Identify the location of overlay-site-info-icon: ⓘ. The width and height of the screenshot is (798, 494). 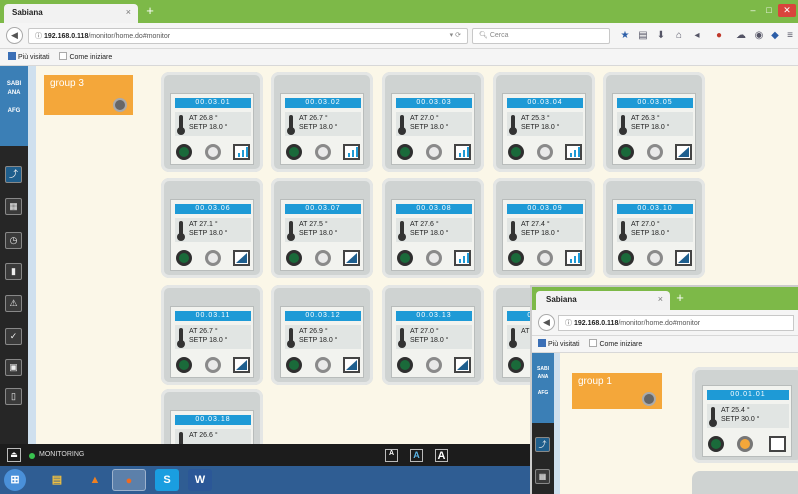
(569, 323).